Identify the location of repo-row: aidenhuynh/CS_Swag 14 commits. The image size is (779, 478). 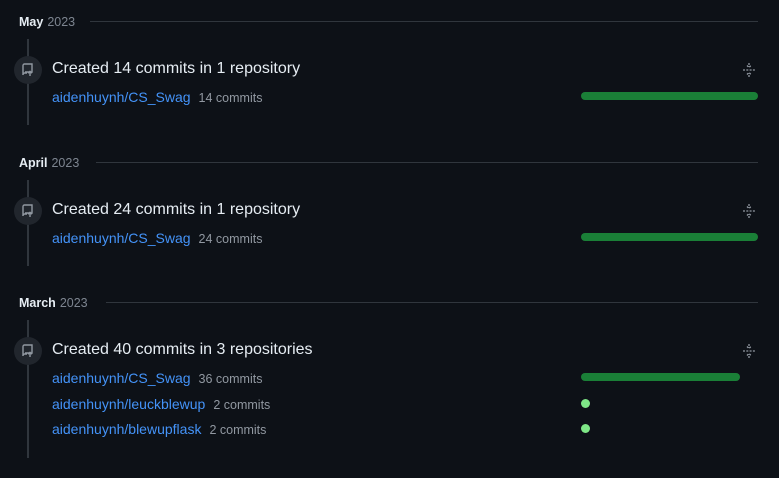
(157, 98).